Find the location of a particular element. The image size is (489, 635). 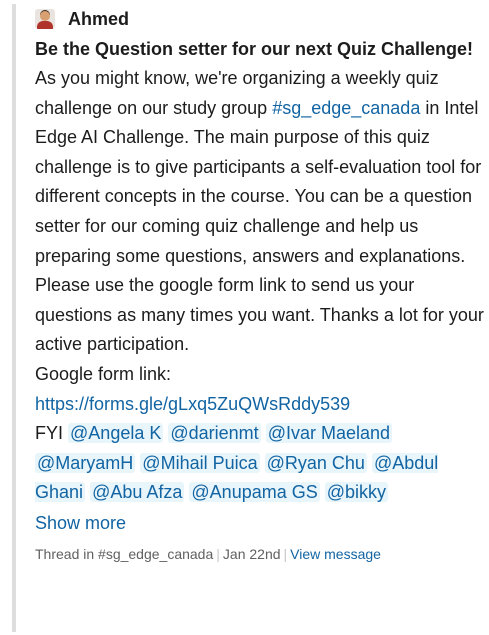

form-label: Google form link: is located at coordinates (103, 373).